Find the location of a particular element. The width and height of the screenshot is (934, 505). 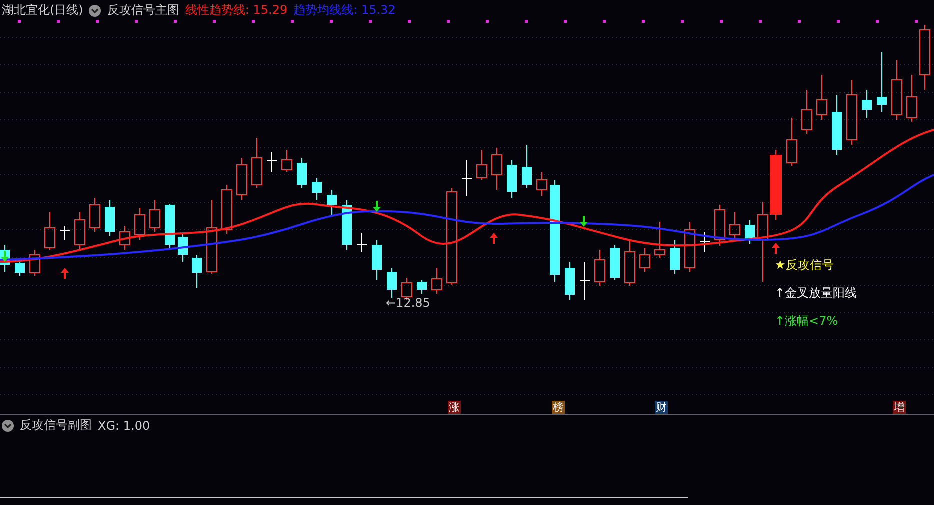

low-price-label: ←12.85 is located at coordinates (408, 303).